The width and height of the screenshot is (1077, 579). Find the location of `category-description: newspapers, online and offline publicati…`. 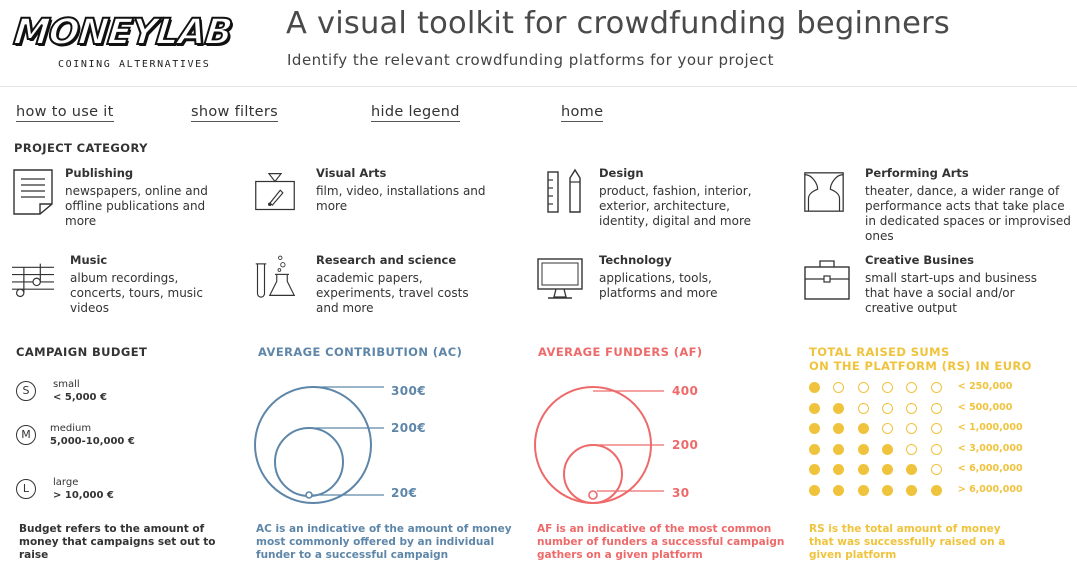

category-description: newspapers, online and offline publicati… is located at coordinates (136, 206).